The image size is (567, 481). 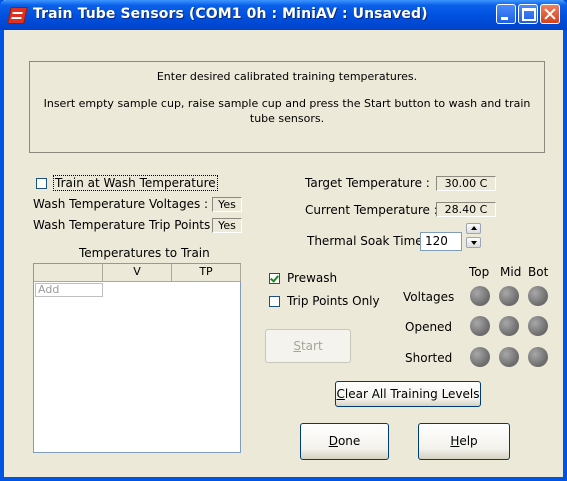 What do you see at coordinates (550, 14) in the screenshot?
I see `close-icon` at bounding box center [550, 14].